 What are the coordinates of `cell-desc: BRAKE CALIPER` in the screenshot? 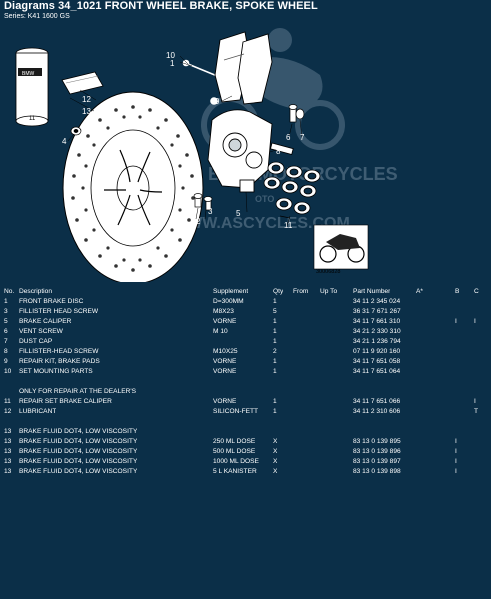 It's located at (45, 321).